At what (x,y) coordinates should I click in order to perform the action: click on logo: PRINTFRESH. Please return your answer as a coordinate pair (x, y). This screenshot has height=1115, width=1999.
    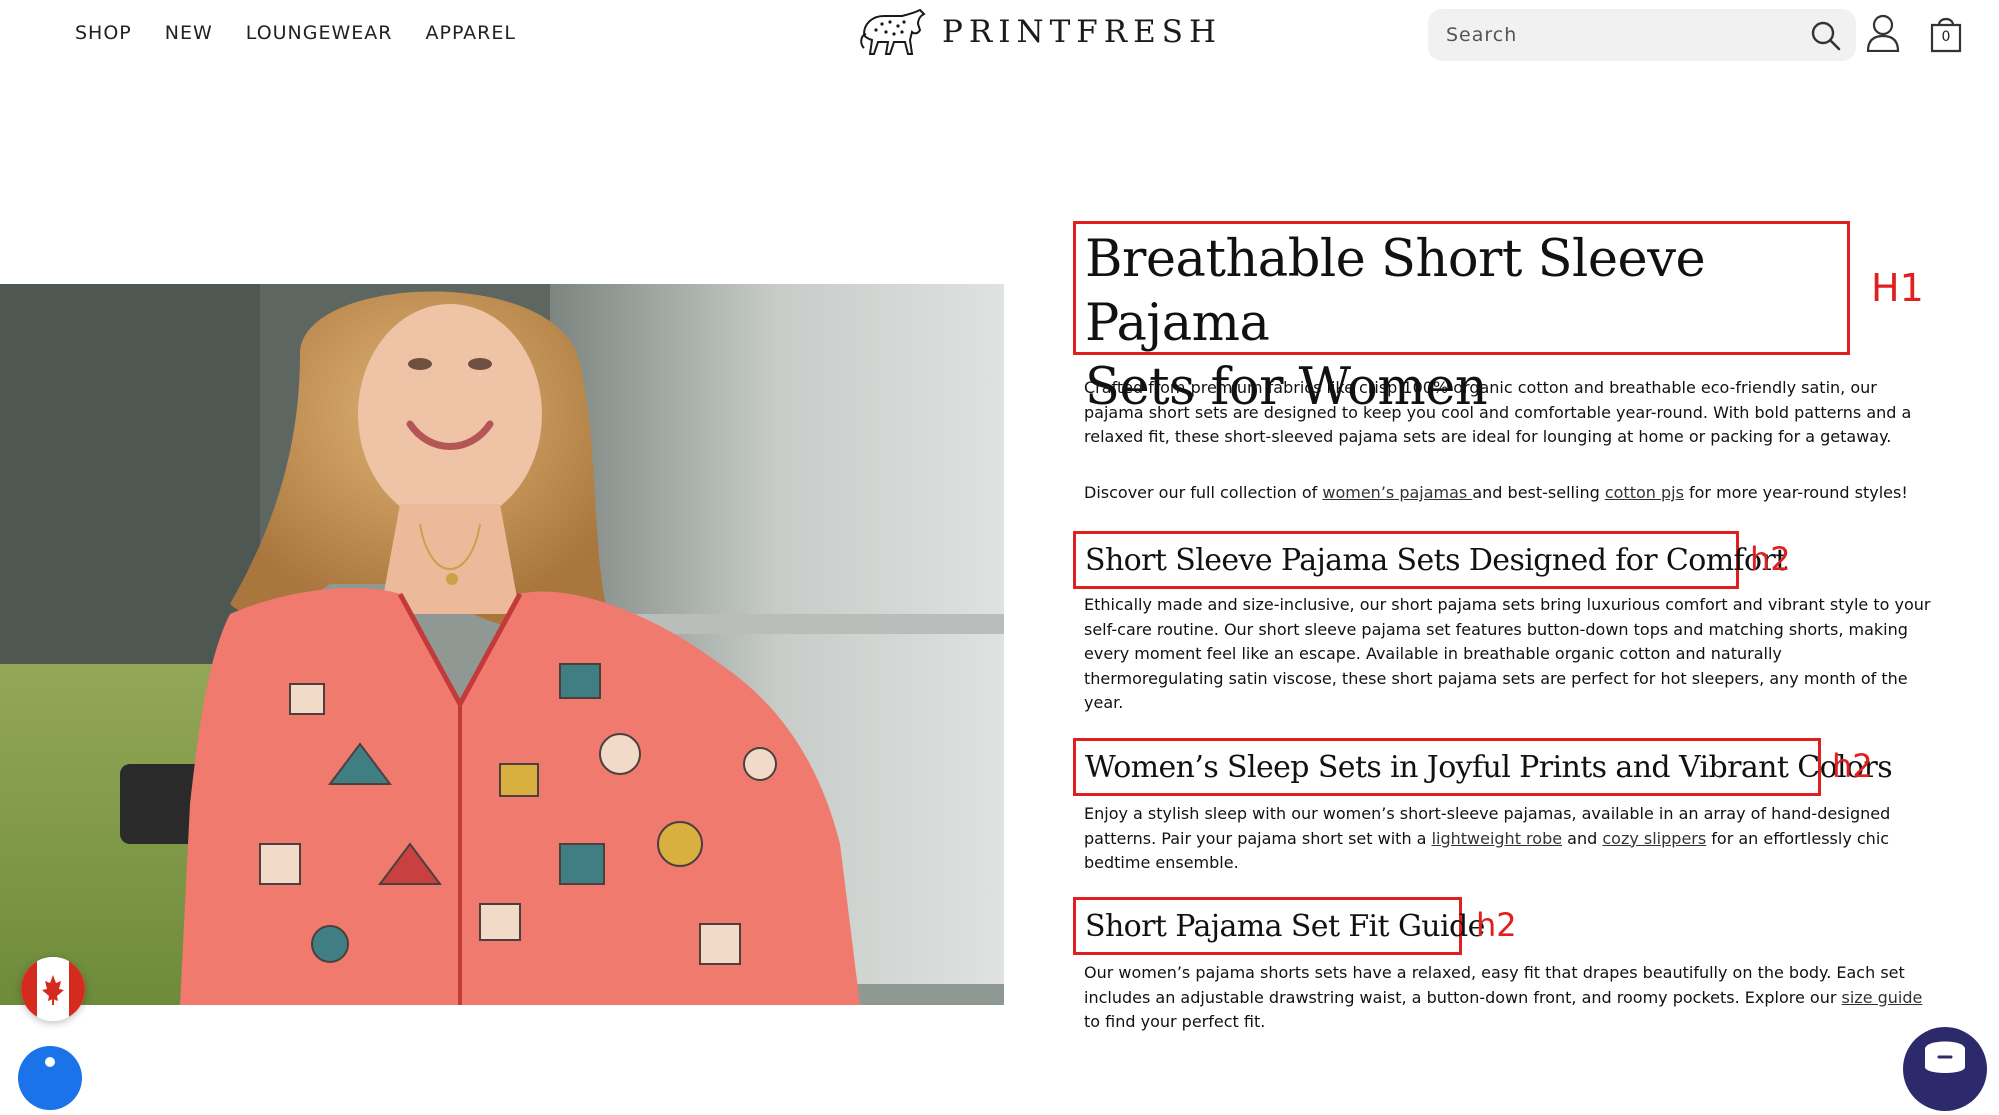
    Looking at the image, I should click on (1040, 32).